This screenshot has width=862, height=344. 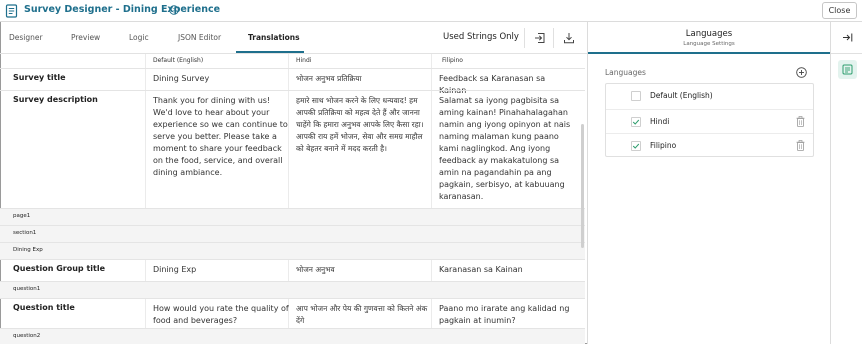 I want to click on hindi-cell: भोजन अनुभव प्रतिक्रिया, so click(x=363, y=79).